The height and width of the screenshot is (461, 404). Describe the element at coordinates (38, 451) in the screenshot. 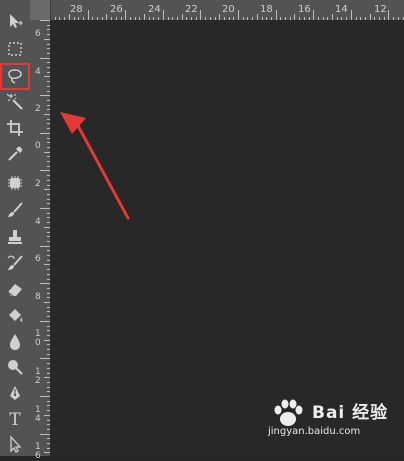

I see `ruler-label: 1 6` at that location.